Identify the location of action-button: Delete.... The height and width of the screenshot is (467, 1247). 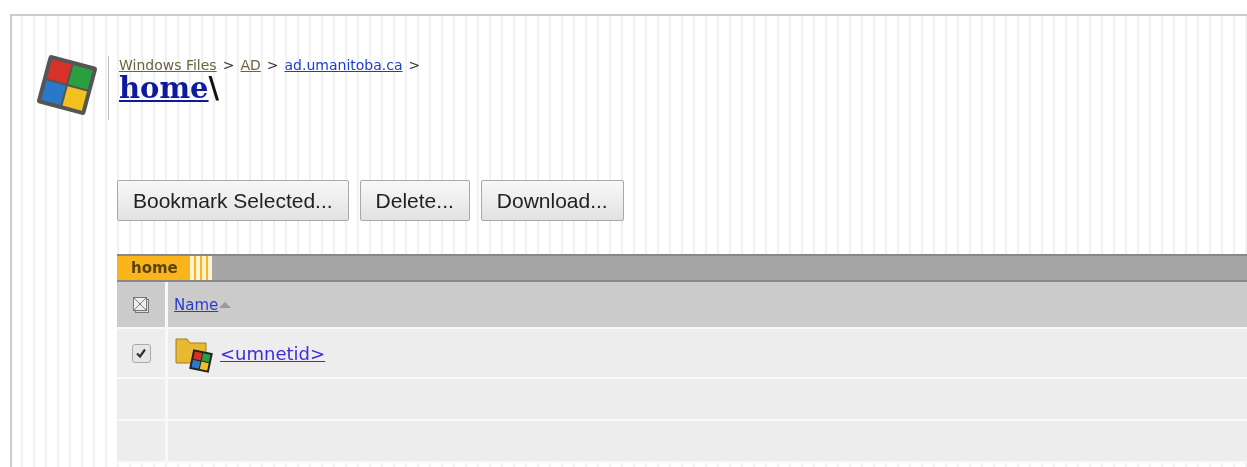
(414, 200).